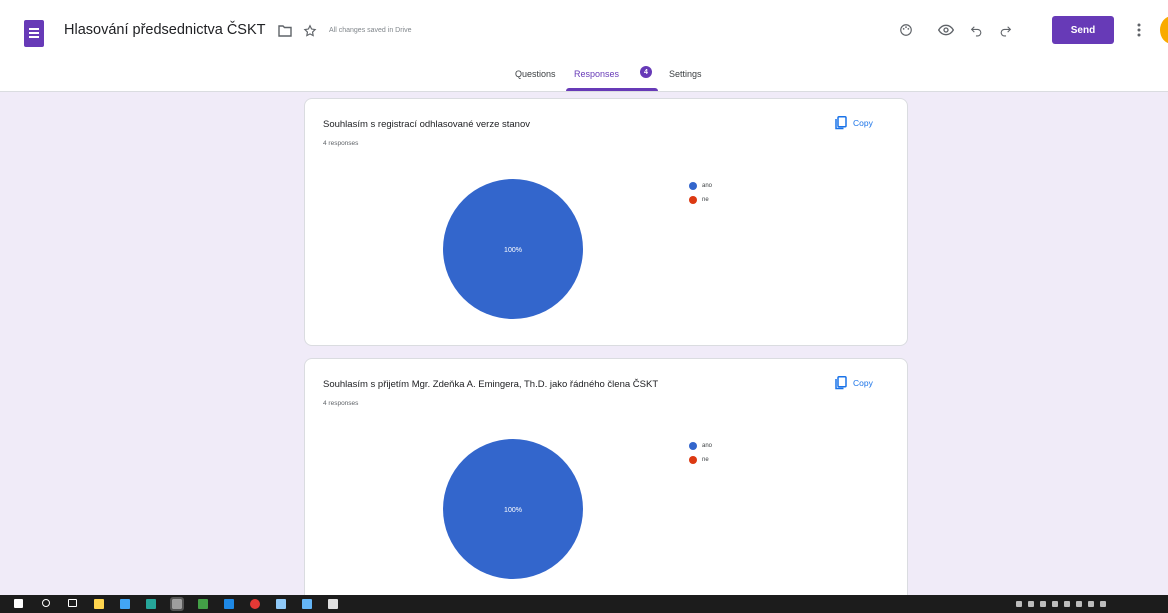 Image resolution: width=1168 pixels, height=613 pixels. What do you see at coordinates (976, 30) in the screenshot?
I see `undo-icon` at bounding box center [976, 30].